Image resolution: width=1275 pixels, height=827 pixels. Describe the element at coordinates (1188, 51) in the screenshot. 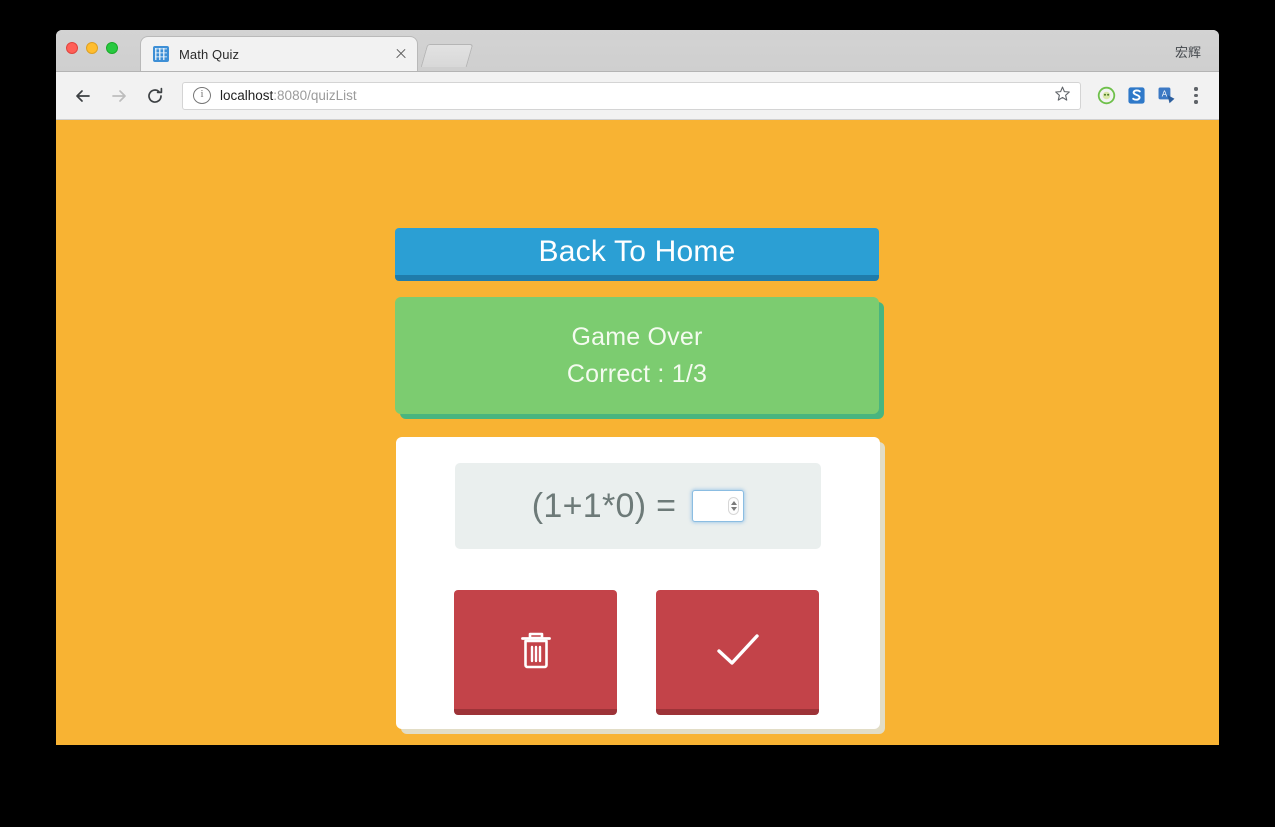

I see `profile-name: 宏辉` at that location.